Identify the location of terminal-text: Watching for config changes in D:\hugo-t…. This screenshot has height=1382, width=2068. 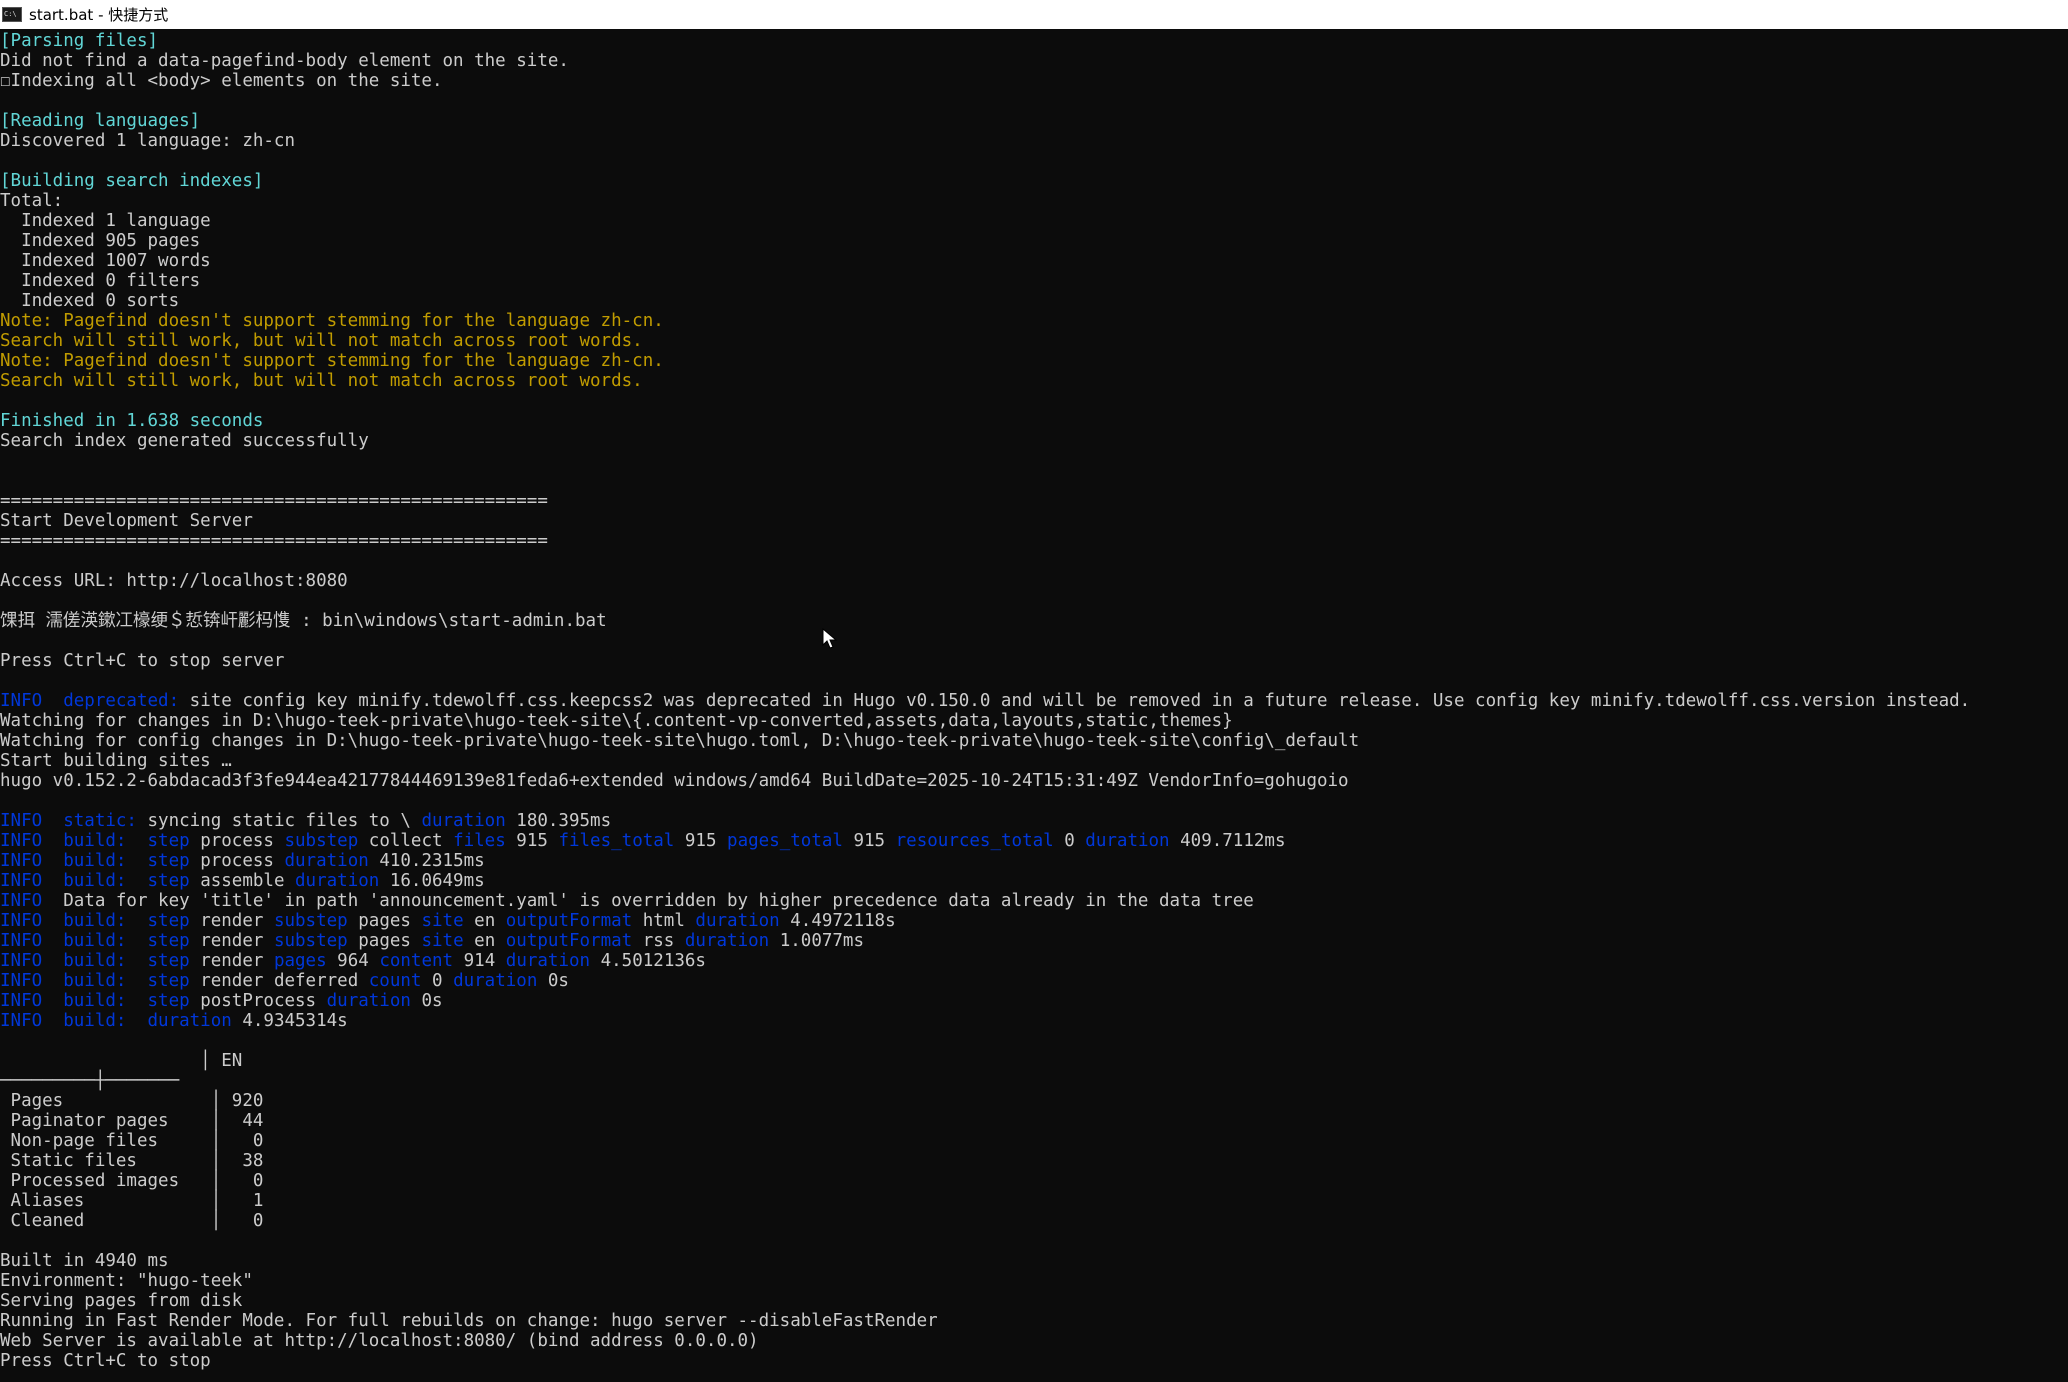
(680, 741).